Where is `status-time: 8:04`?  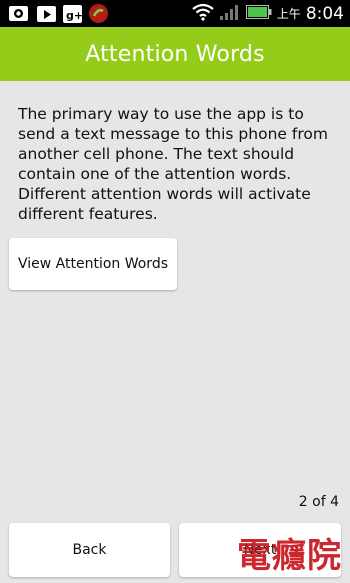 status-time: 8:04 is located at coordinates (324, 13).